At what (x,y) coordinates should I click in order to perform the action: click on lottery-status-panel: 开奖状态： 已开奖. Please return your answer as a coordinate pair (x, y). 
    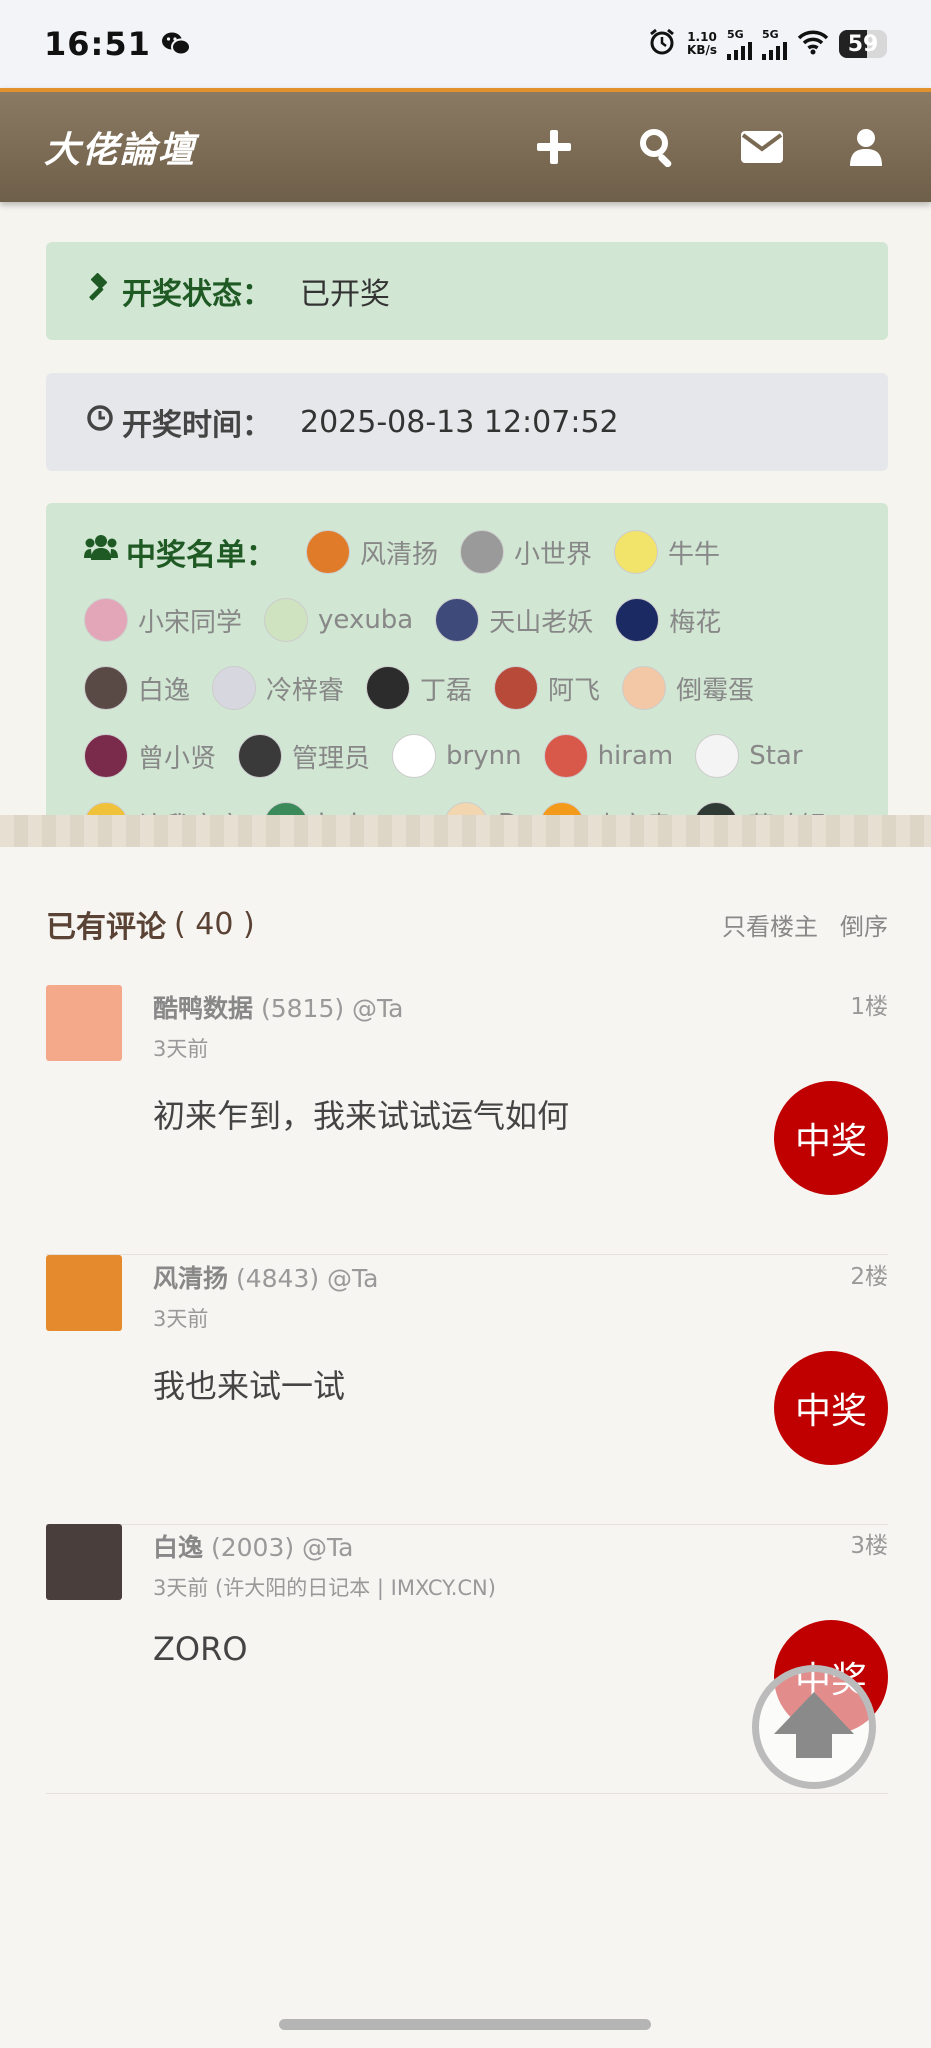
    Looking at the image, I should click on (467, 291).